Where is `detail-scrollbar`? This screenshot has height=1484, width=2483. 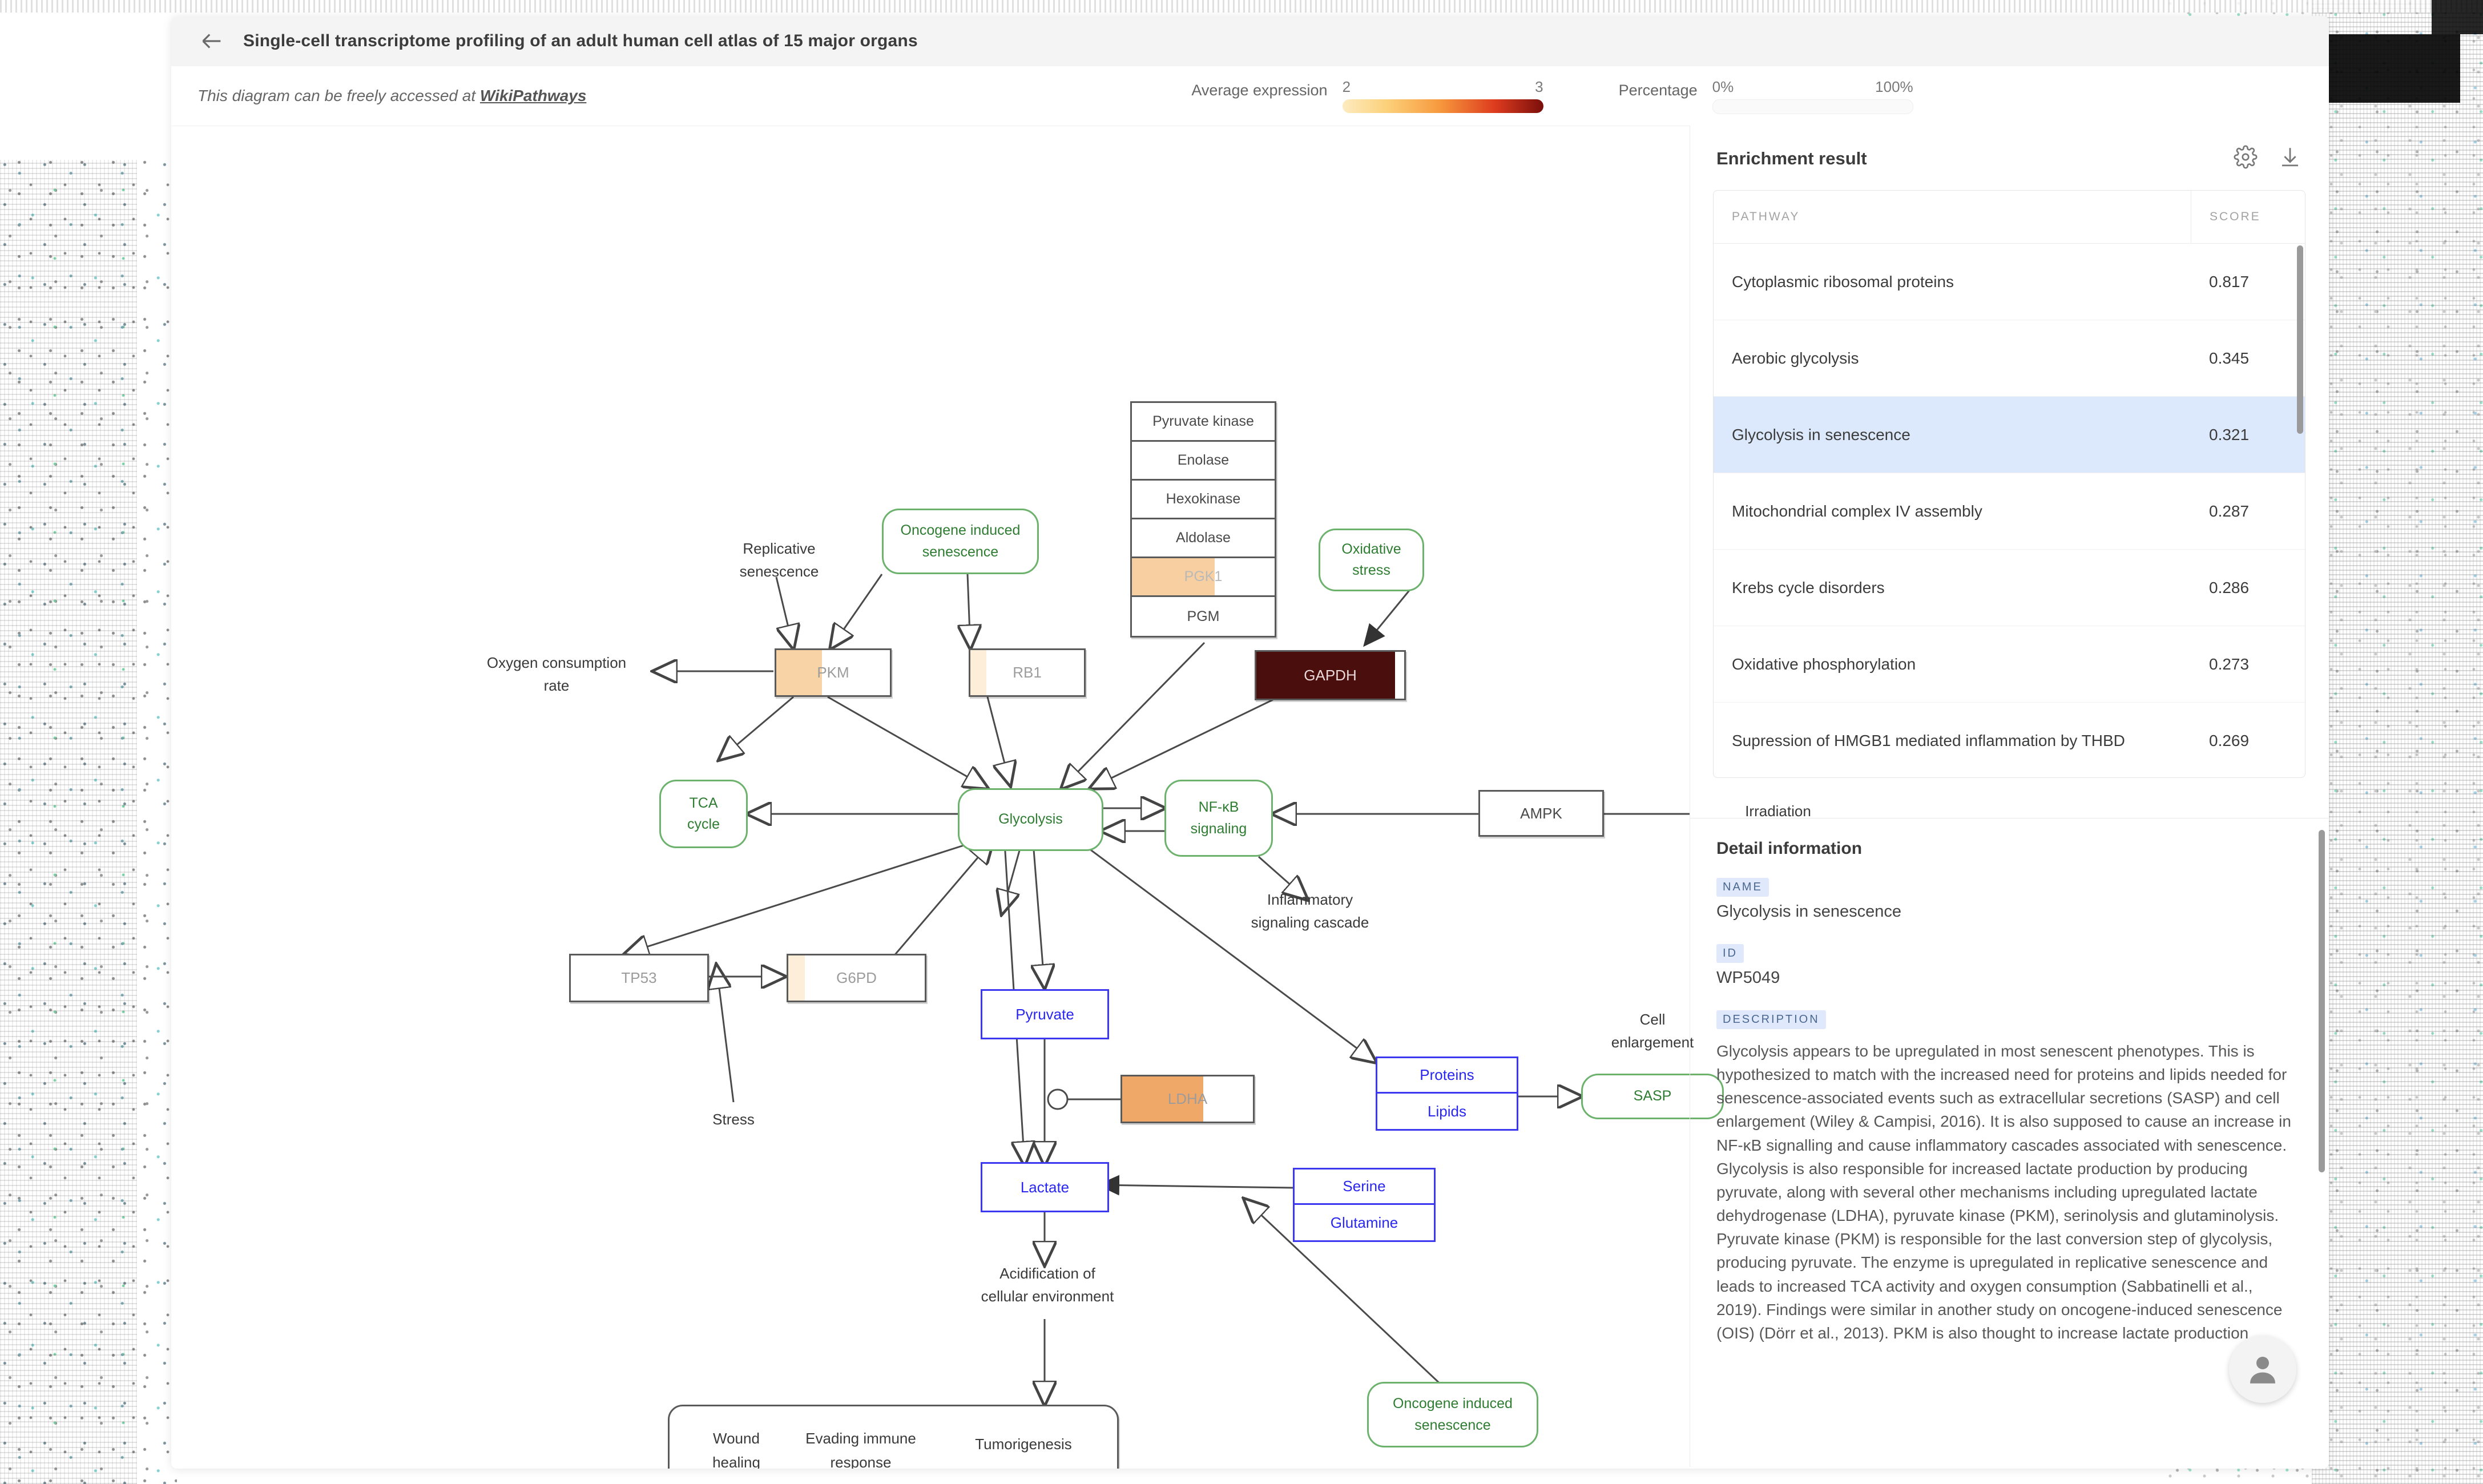
detail-scrollbar is located at coordinates (2322, 1001).